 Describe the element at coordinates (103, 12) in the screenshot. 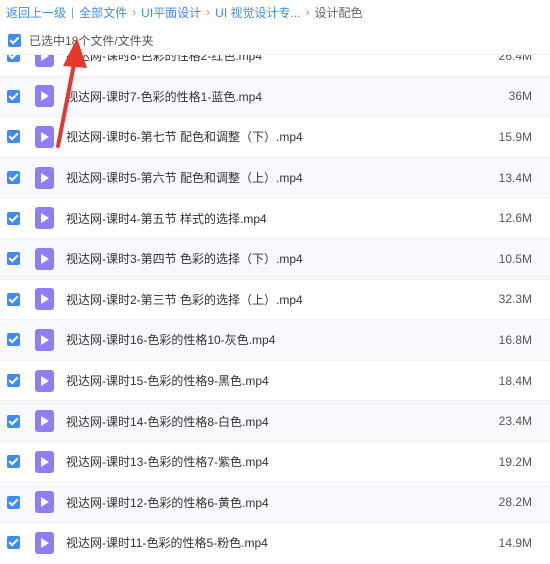

I see `crumb-all-files: 全部文件` at that location.